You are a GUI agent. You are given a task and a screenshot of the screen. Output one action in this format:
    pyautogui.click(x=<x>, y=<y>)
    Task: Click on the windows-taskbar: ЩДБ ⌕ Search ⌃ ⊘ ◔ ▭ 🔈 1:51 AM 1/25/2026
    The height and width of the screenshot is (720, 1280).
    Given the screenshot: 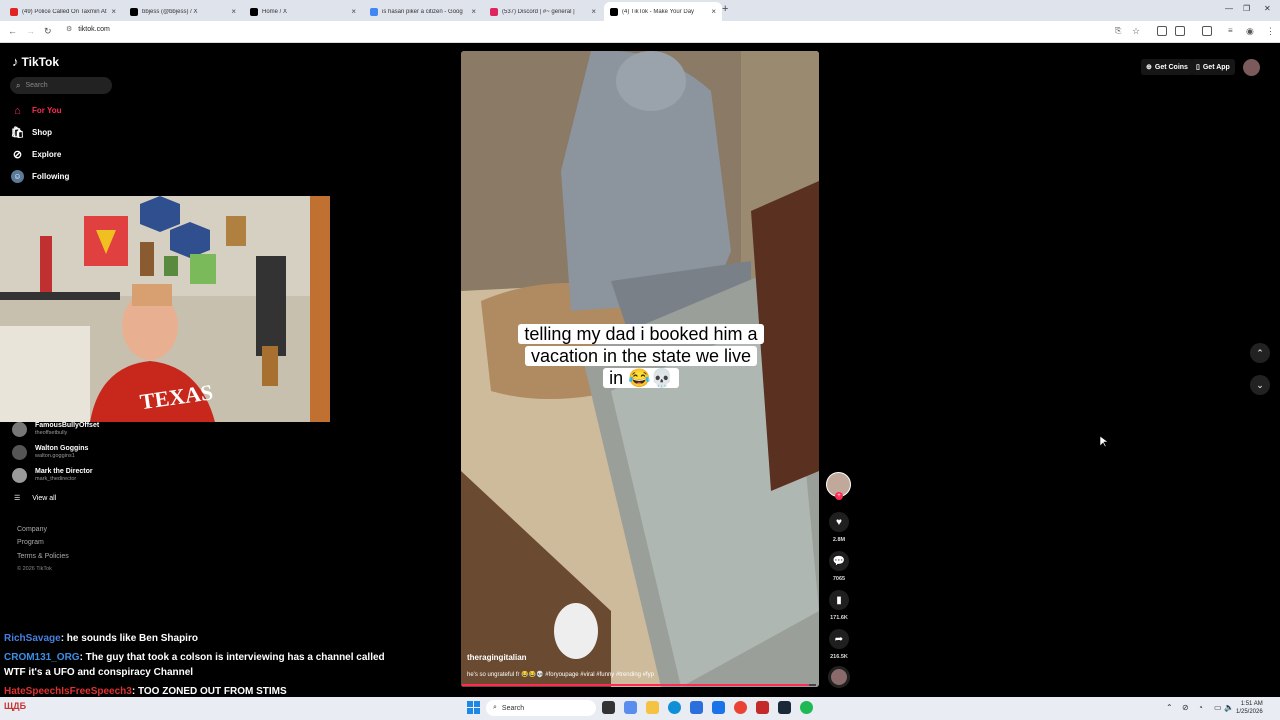 What is the action you would take?
    pyautogui.click(x=640, y=708)
    